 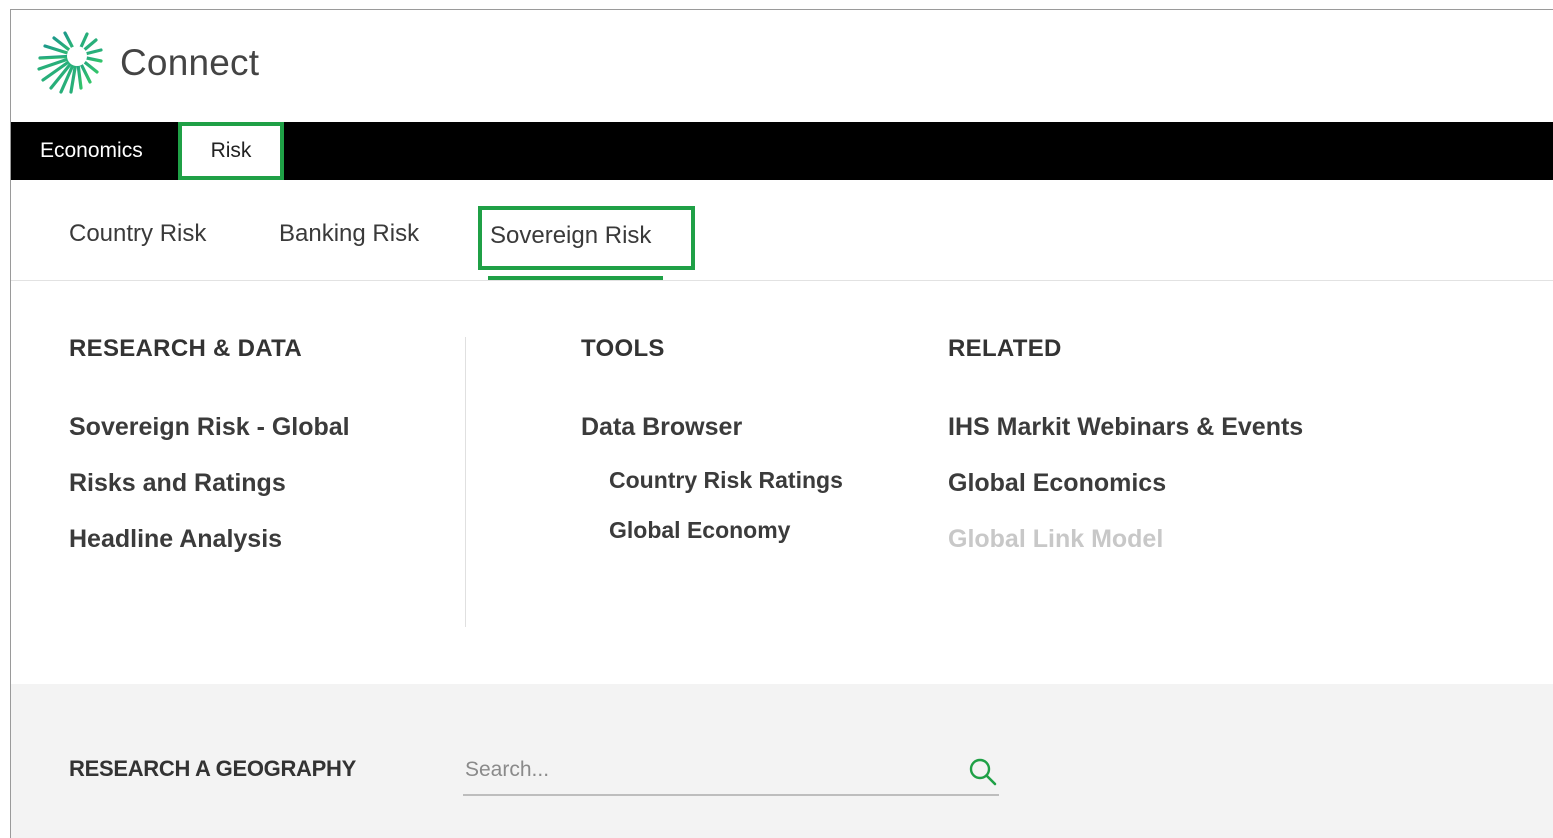 I want to click on app-title: Connect, so click(x=190, y=62).